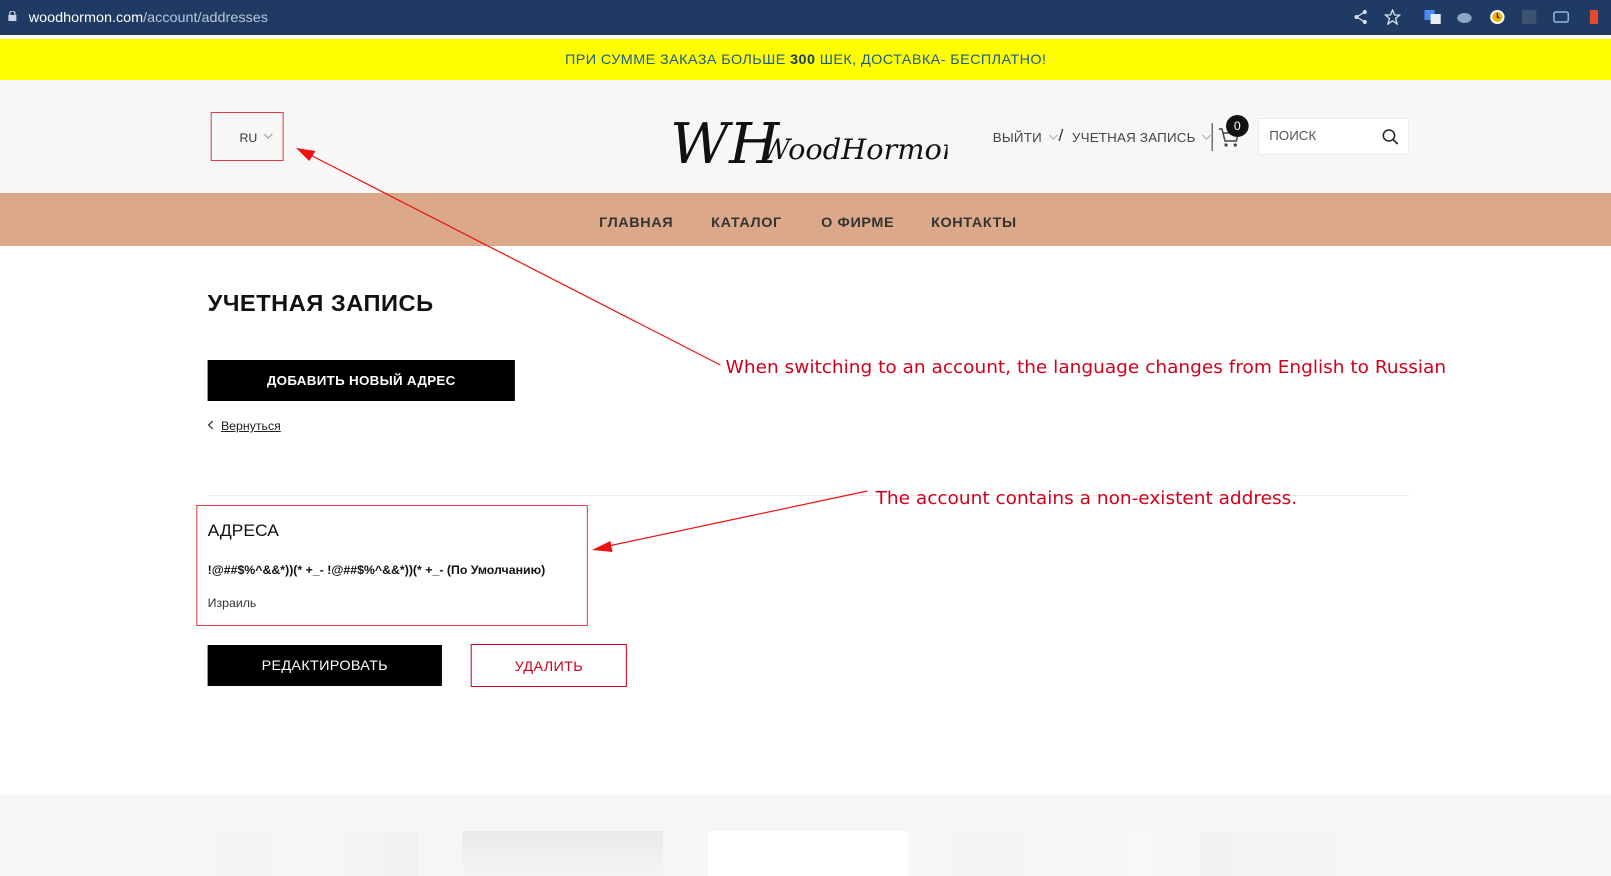  Describe the element at coordinates (12, 16) in the screenshot. I see `lock-icon` at that location.